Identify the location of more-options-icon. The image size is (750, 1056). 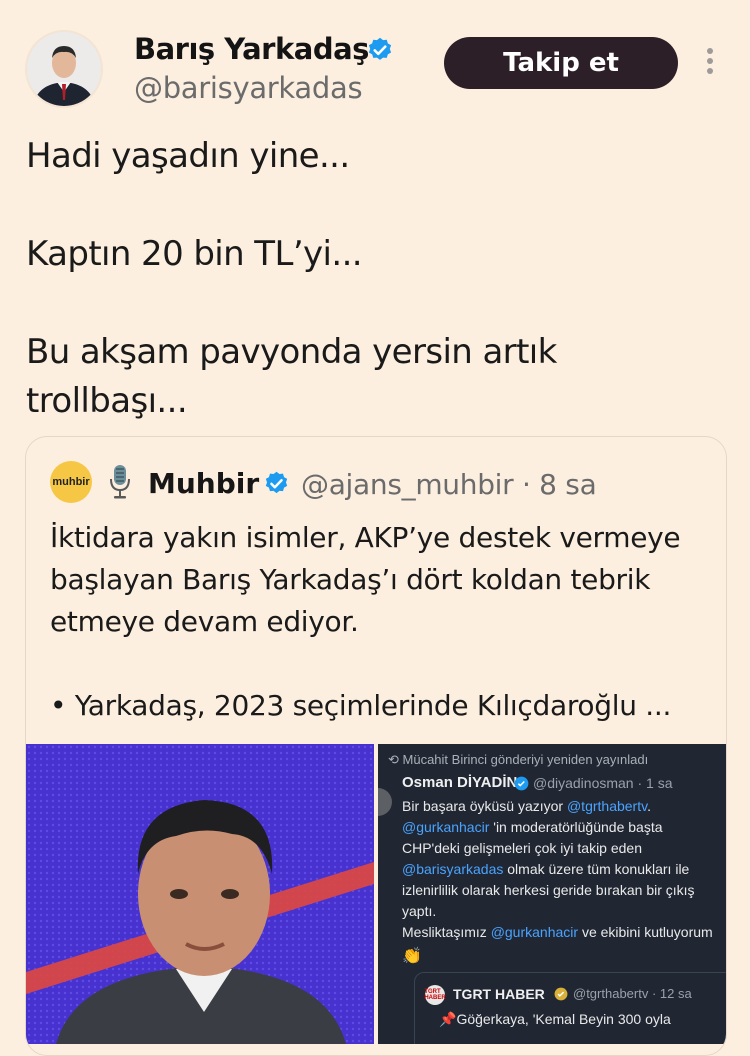
(710, 63).